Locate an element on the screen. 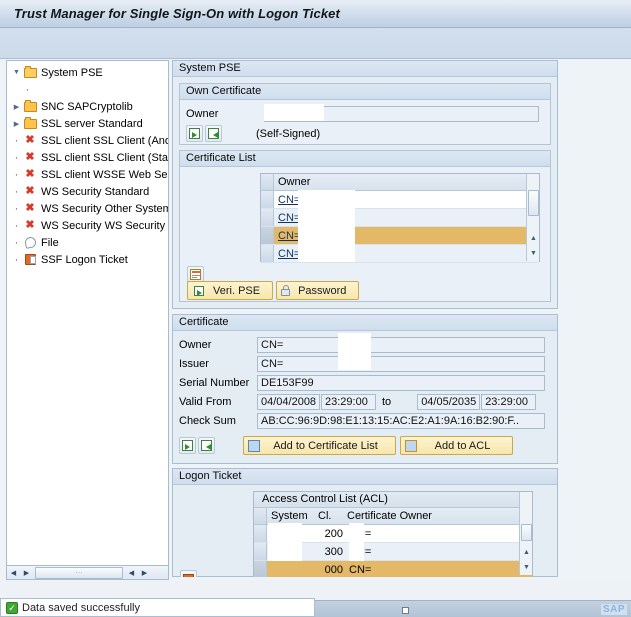  twisty-down-icon: ▼ is located at coordinates (16, 72).